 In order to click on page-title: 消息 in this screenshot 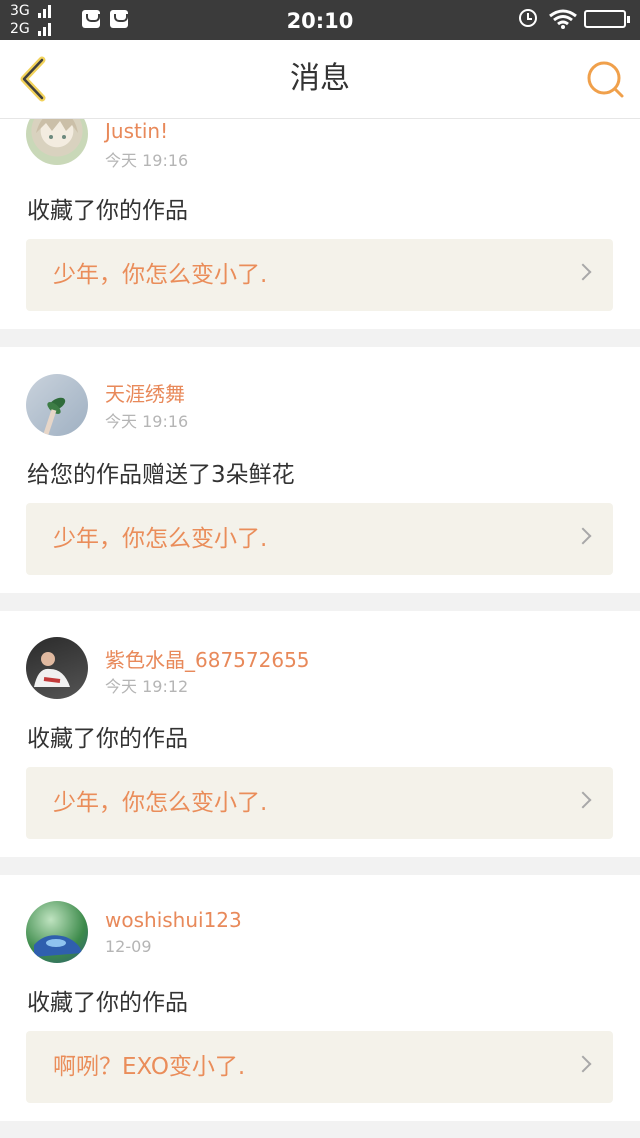, I will do `click(320, 78)`.